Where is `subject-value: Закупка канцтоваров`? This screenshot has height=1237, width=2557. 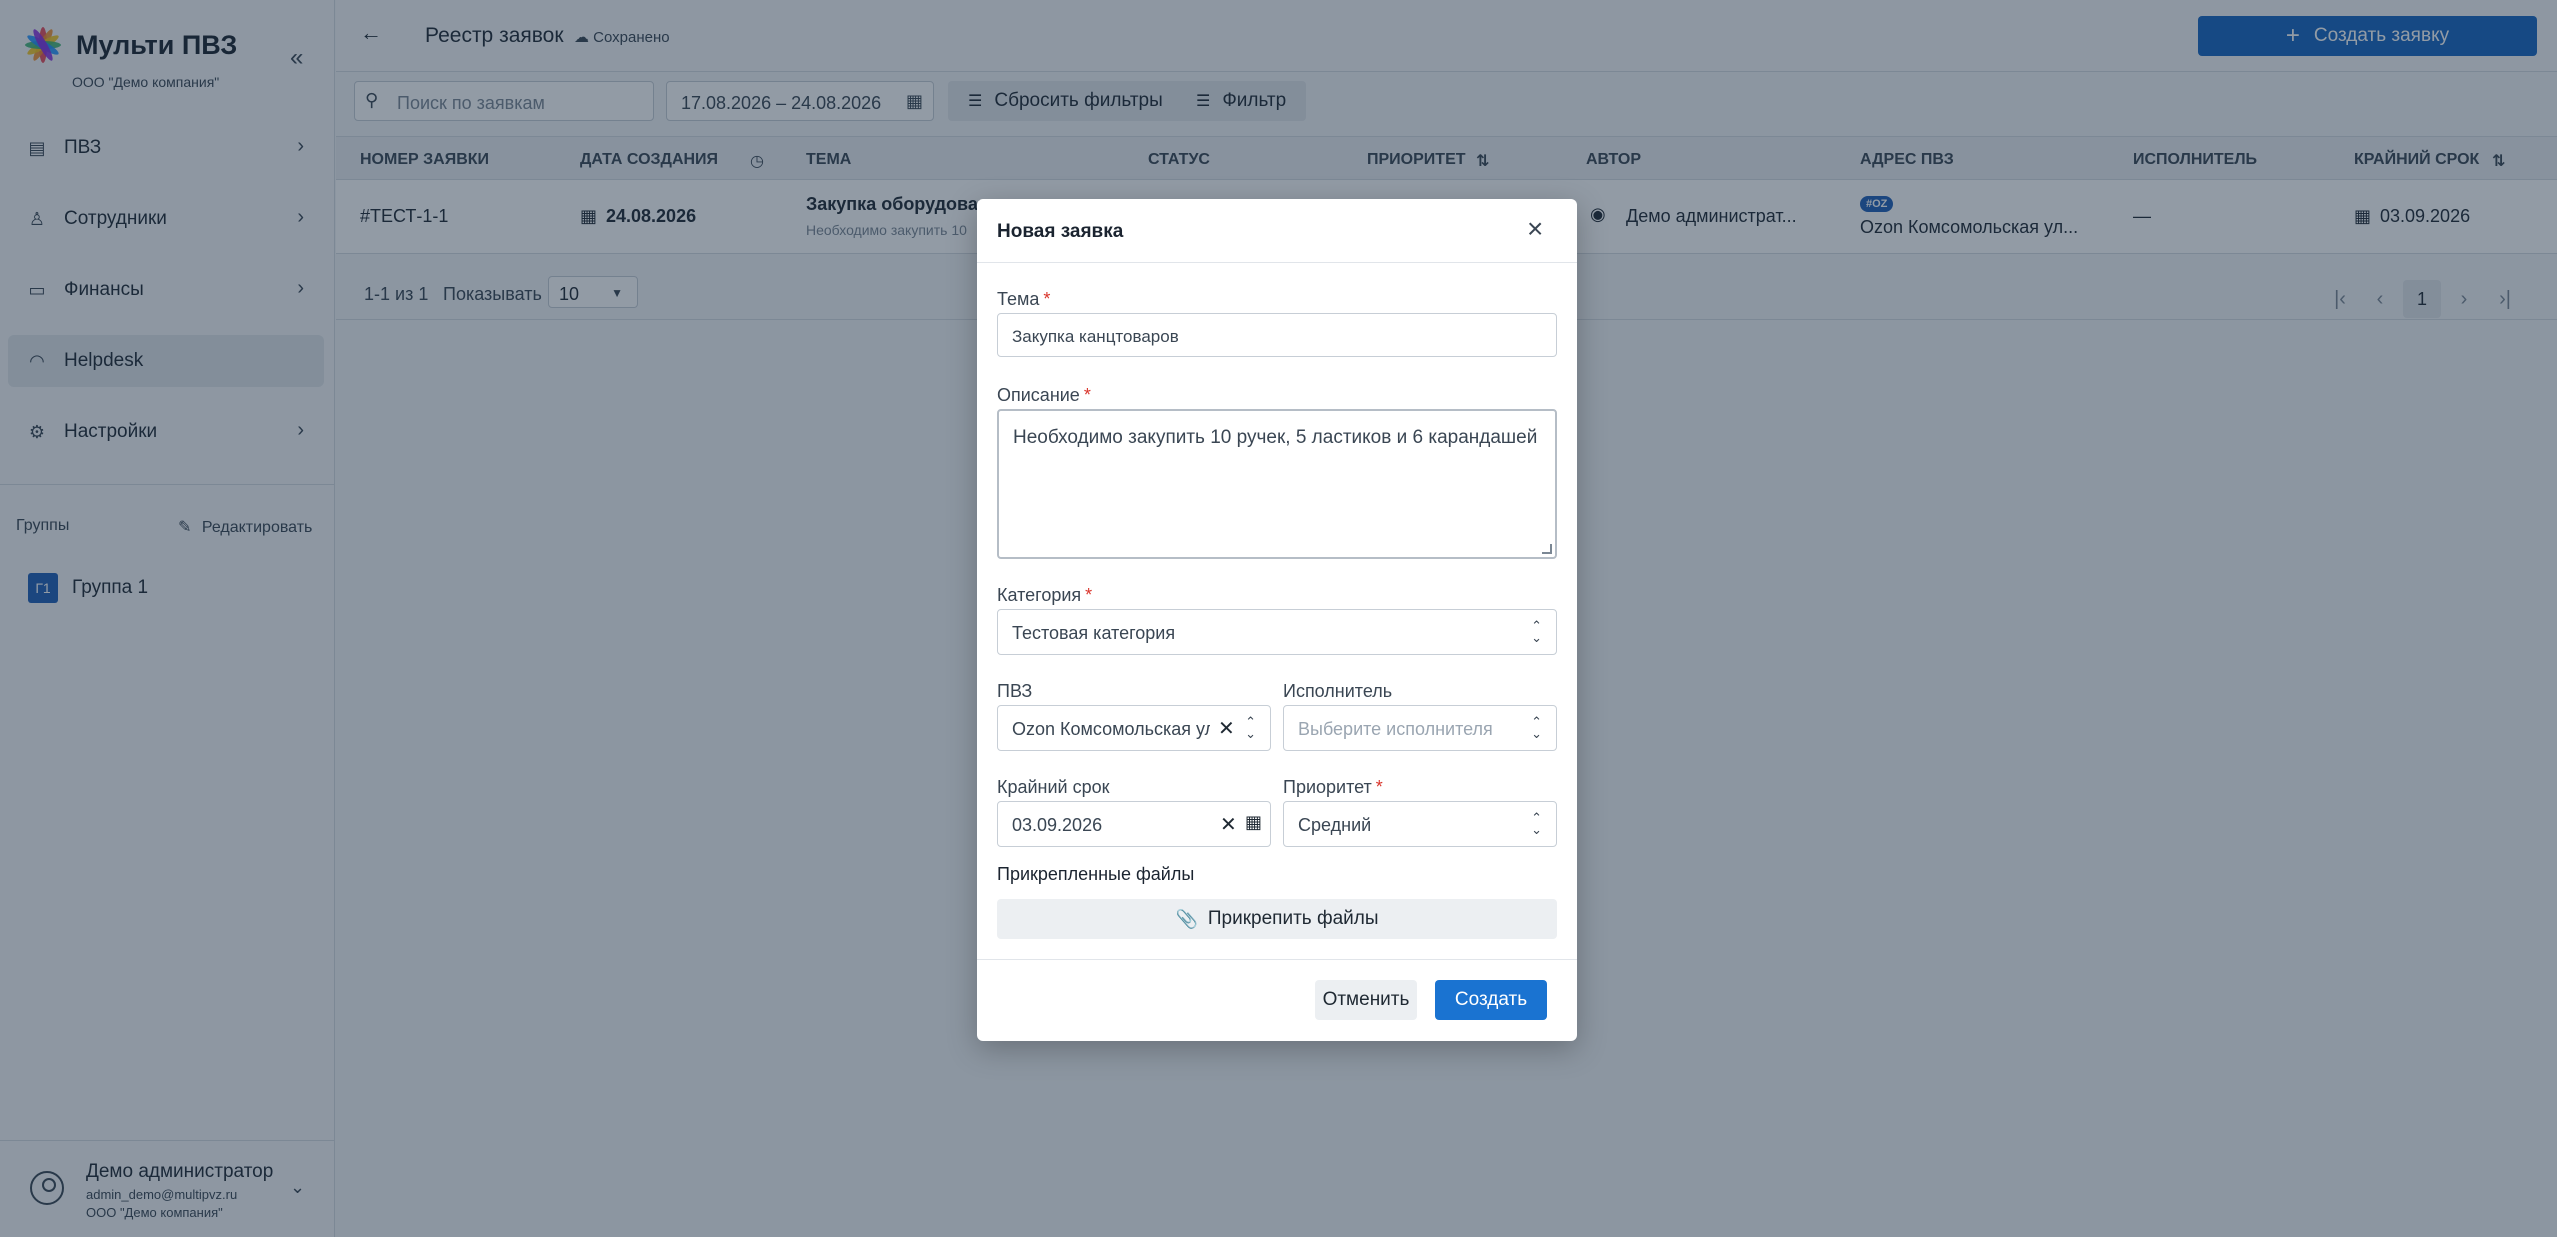 subject-value: Закупка канцтоваров is located at coordinates (1095, 336).